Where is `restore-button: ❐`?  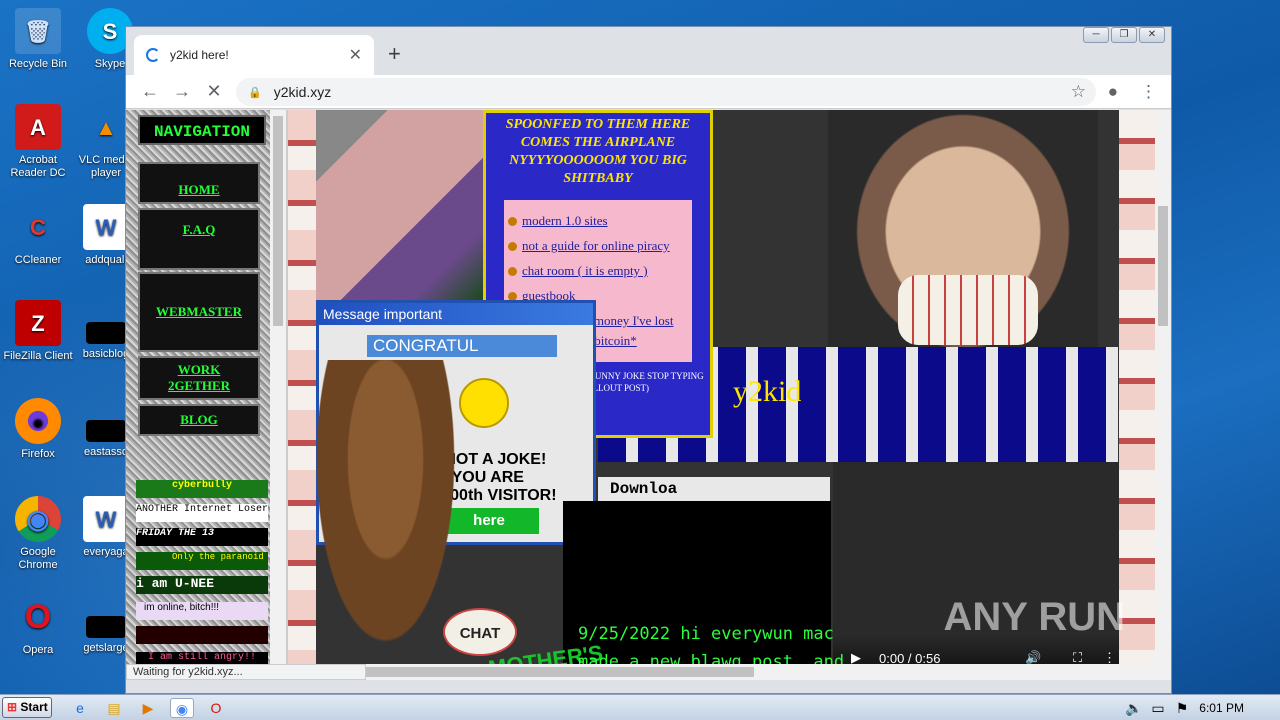
restore-button: ❐ is located at coordinates (1124, 35).